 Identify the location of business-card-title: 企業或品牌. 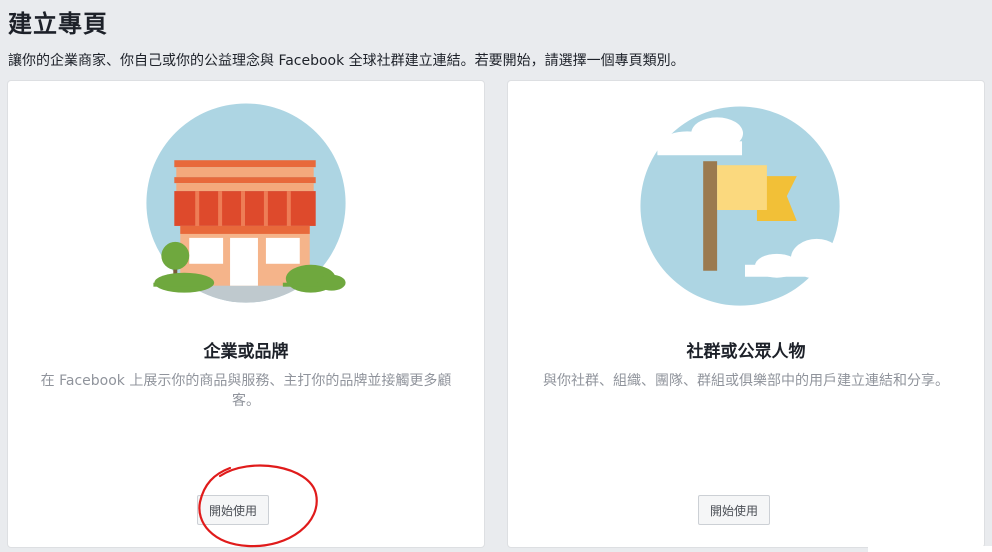
(246, 352).